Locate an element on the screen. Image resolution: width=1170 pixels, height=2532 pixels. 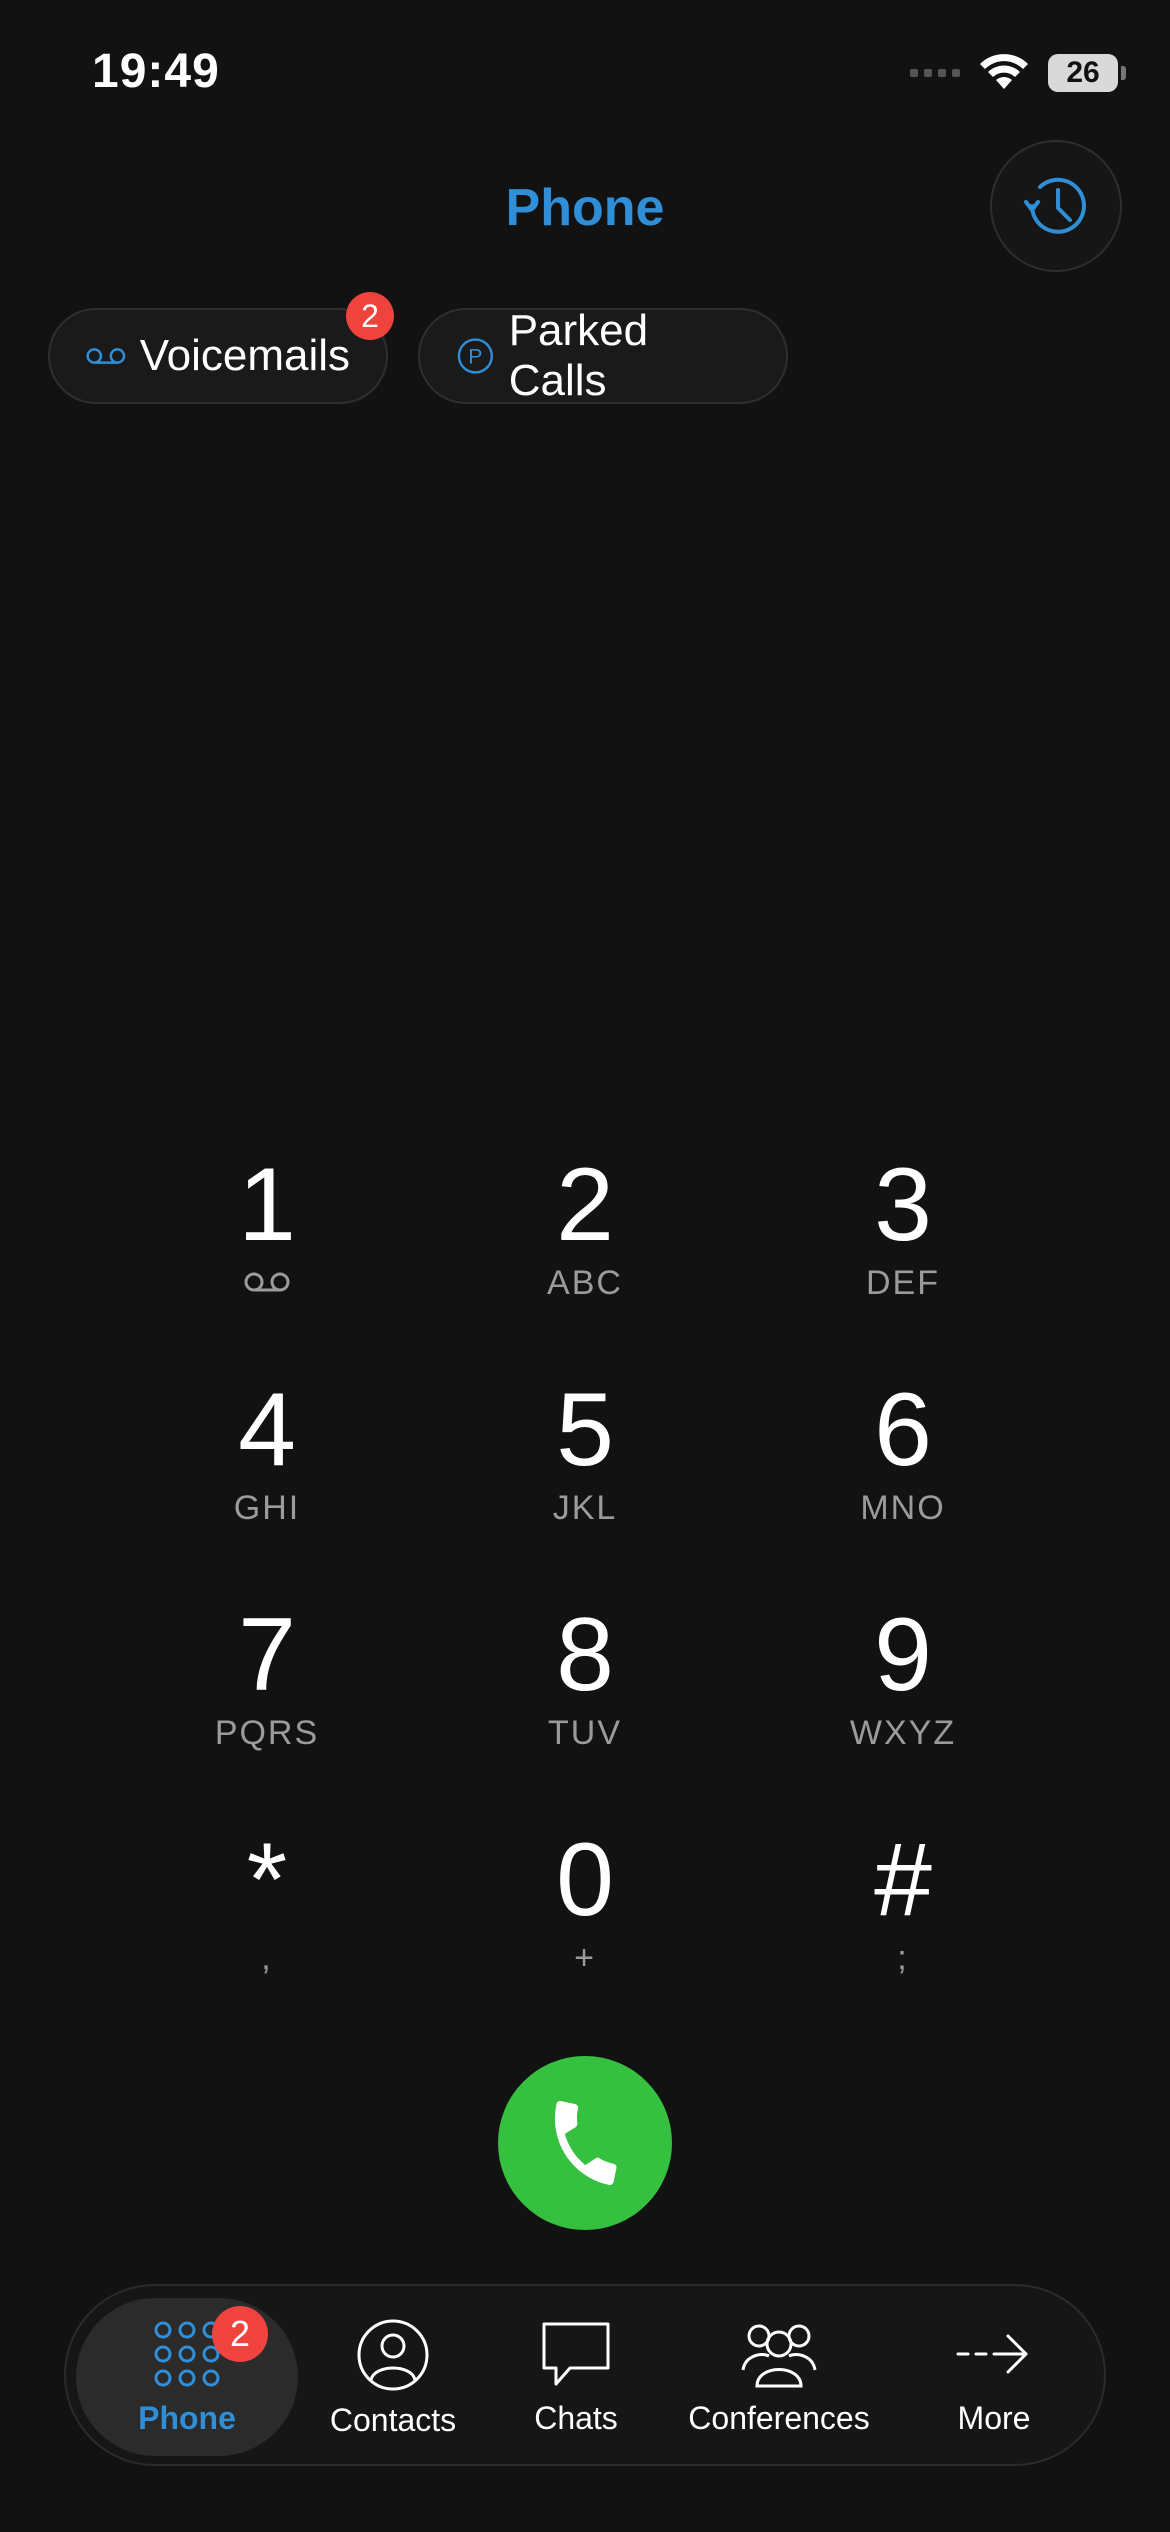
tab-chats: Chats is located at coordinates (576, 2377).